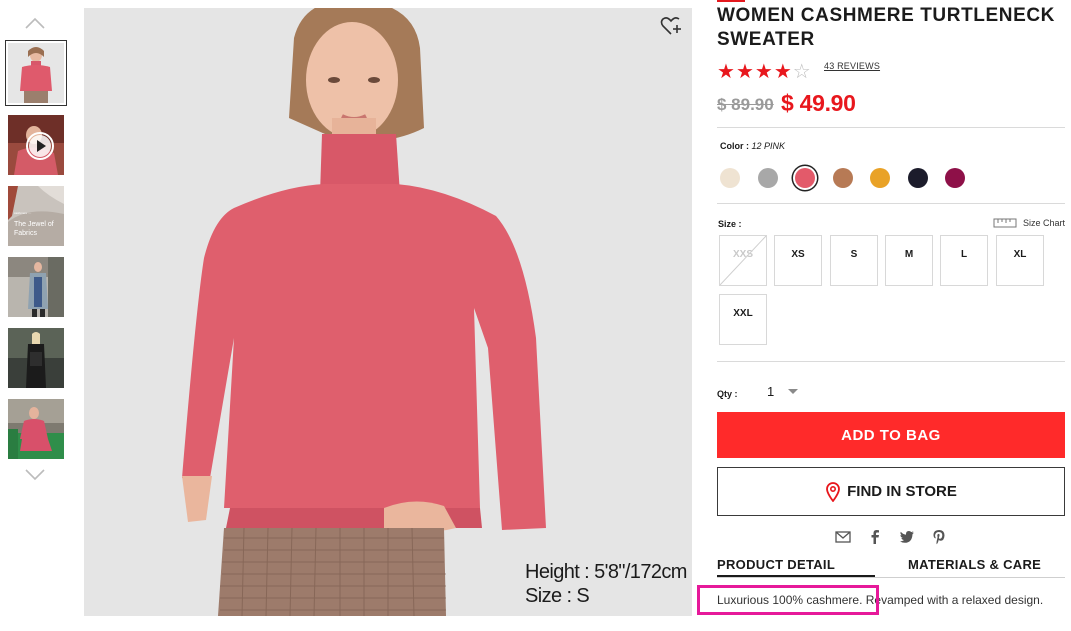  Describe the element at coordinates (955, 178) in the screenshot. I see `color-swatch-wine` at that location.